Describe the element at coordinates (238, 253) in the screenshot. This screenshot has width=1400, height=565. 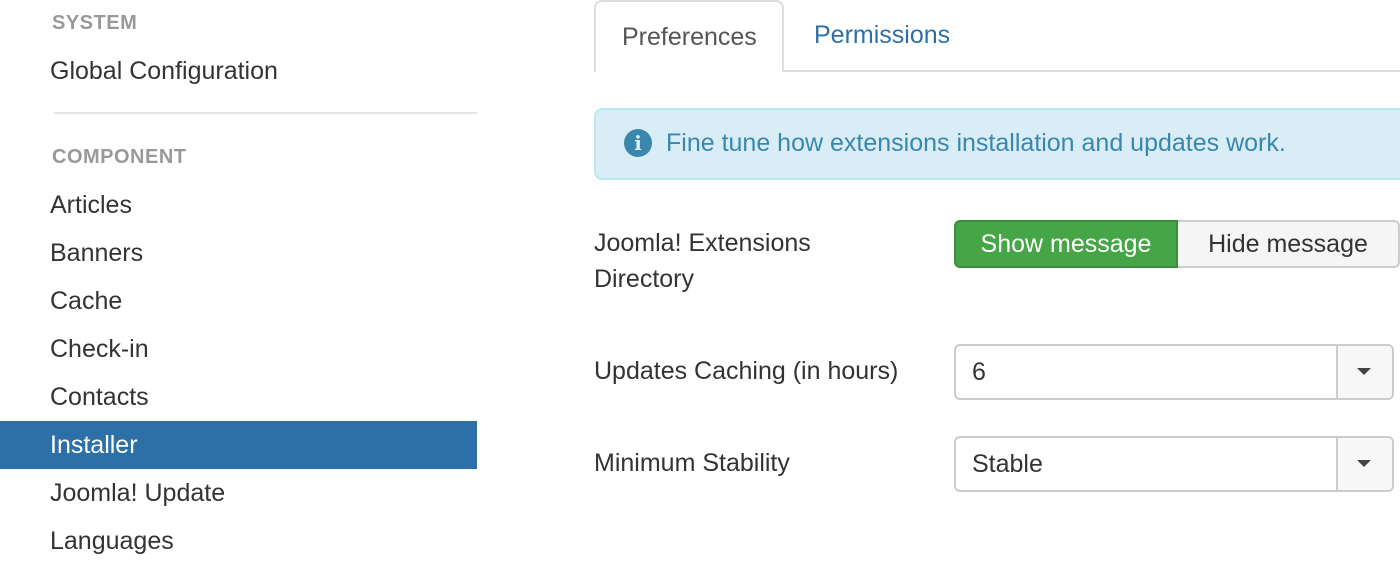
I see `sidebar-item-banners: Banners` at that location.